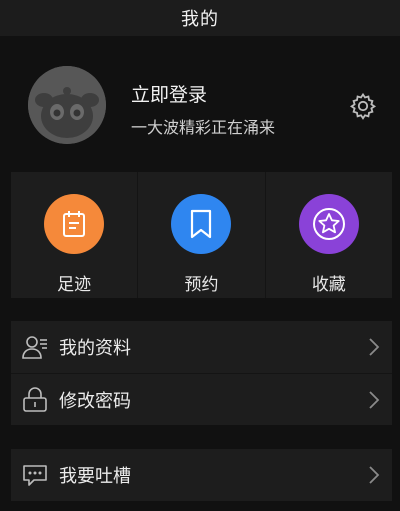 Image resolution: width=400 pixels, height=511 pixels. Describe the element at coordinates (35, 399) in the screenshot. I see `lock-icon` at that location.